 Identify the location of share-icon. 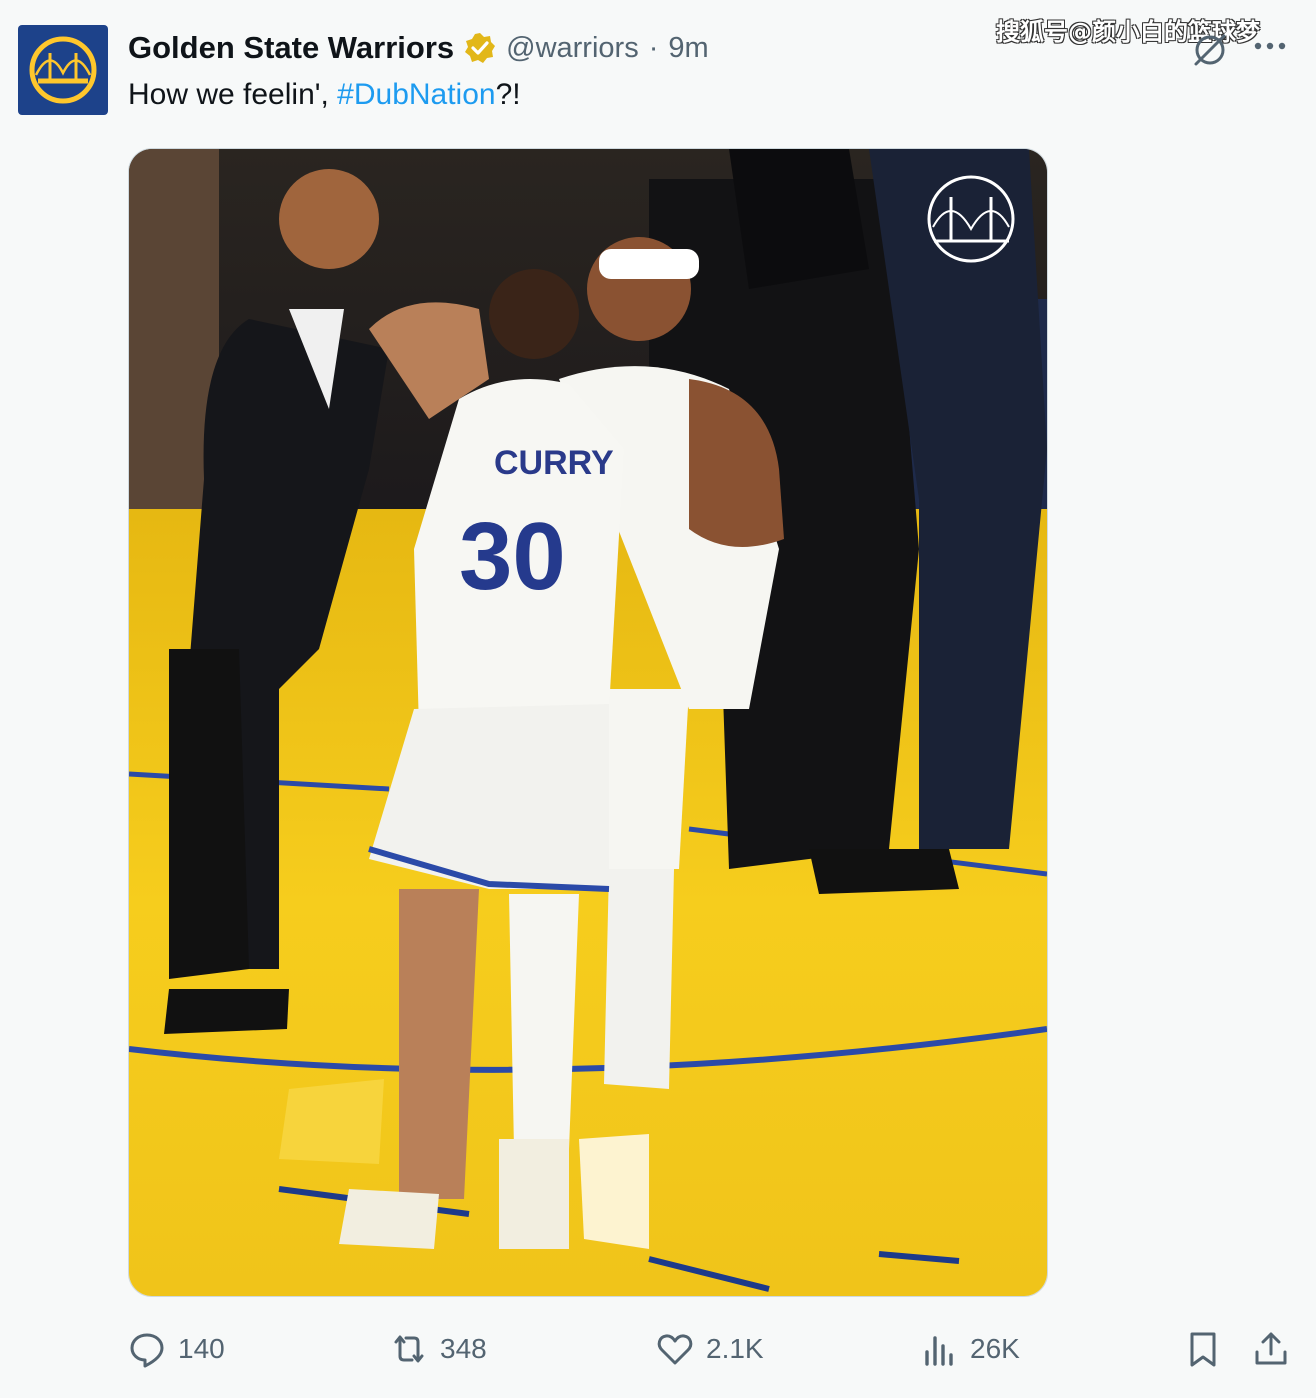
(1271, 1348).